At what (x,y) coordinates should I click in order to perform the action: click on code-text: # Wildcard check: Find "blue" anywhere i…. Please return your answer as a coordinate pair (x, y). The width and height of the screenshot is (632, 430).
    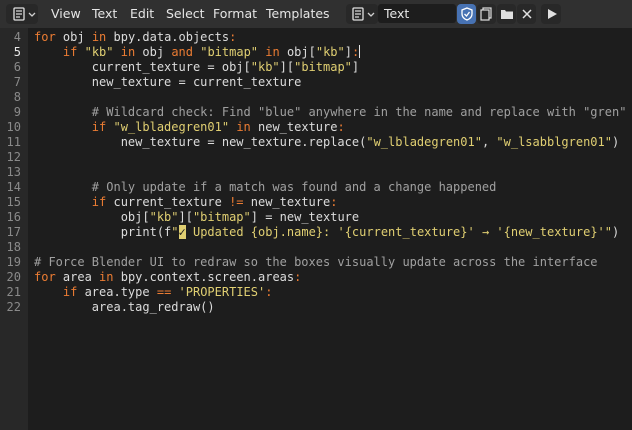
    Looking at the image, I should click on (330, 112).